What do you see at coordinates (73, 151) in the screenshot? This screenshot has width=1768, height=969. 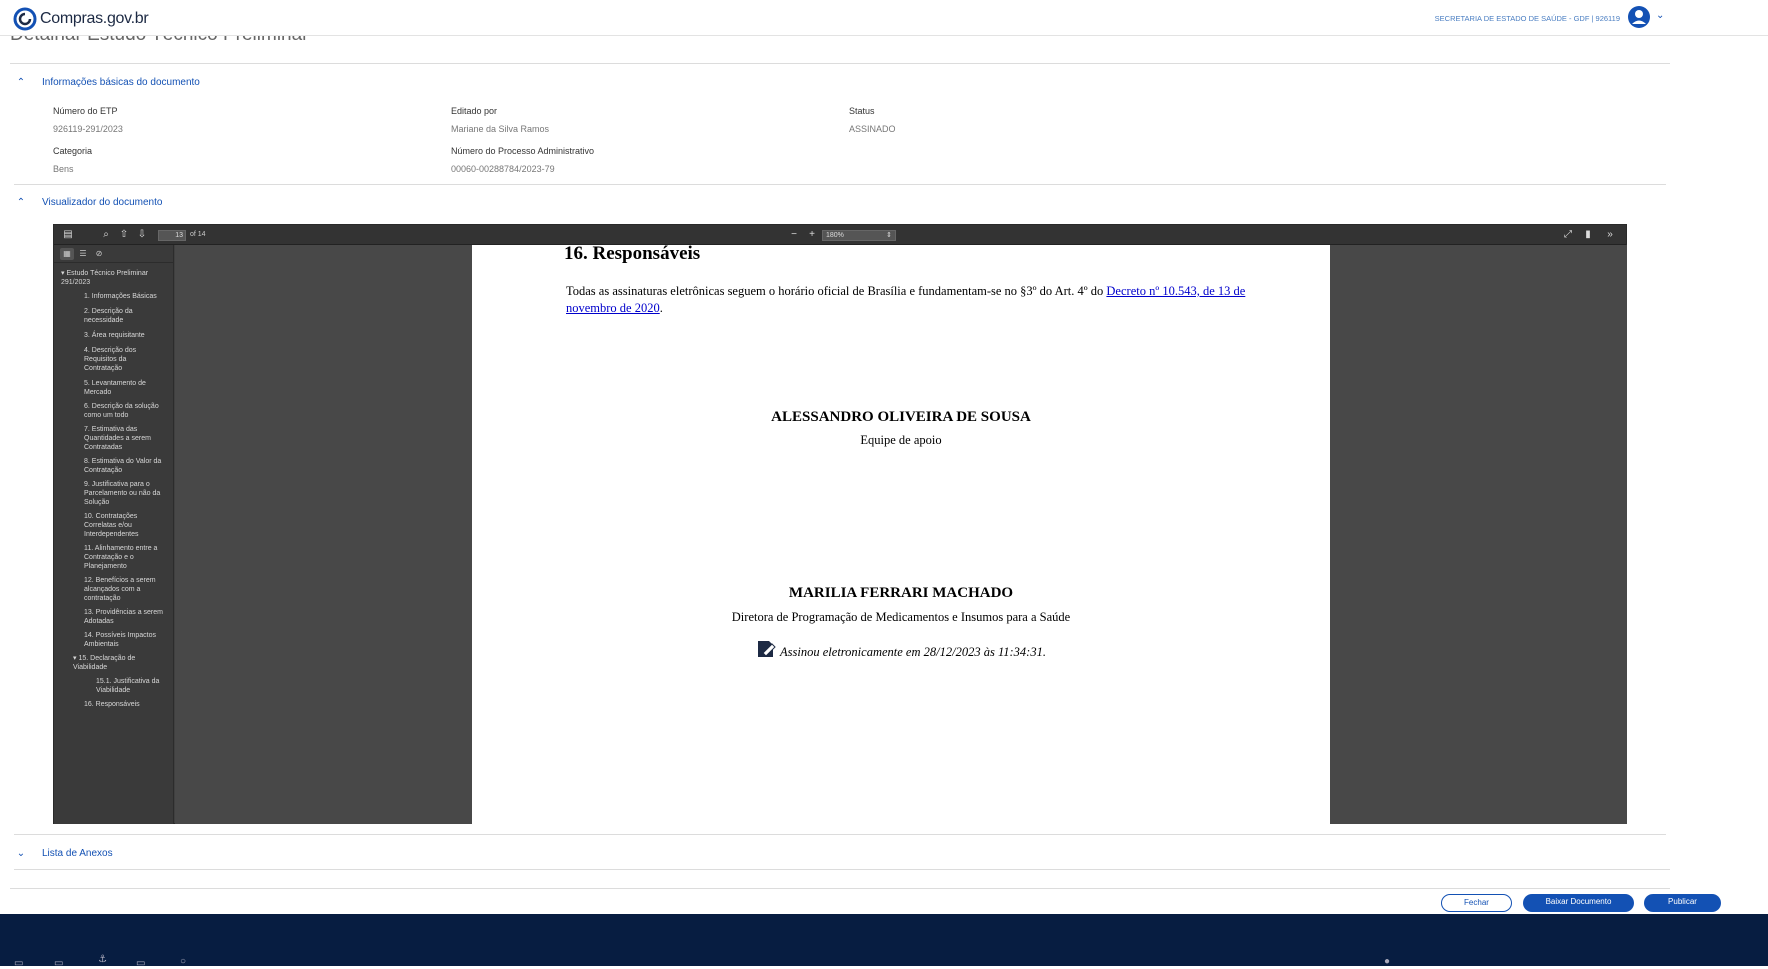 I see `field-label-category: Categoria` at bounding box center [73, 151].